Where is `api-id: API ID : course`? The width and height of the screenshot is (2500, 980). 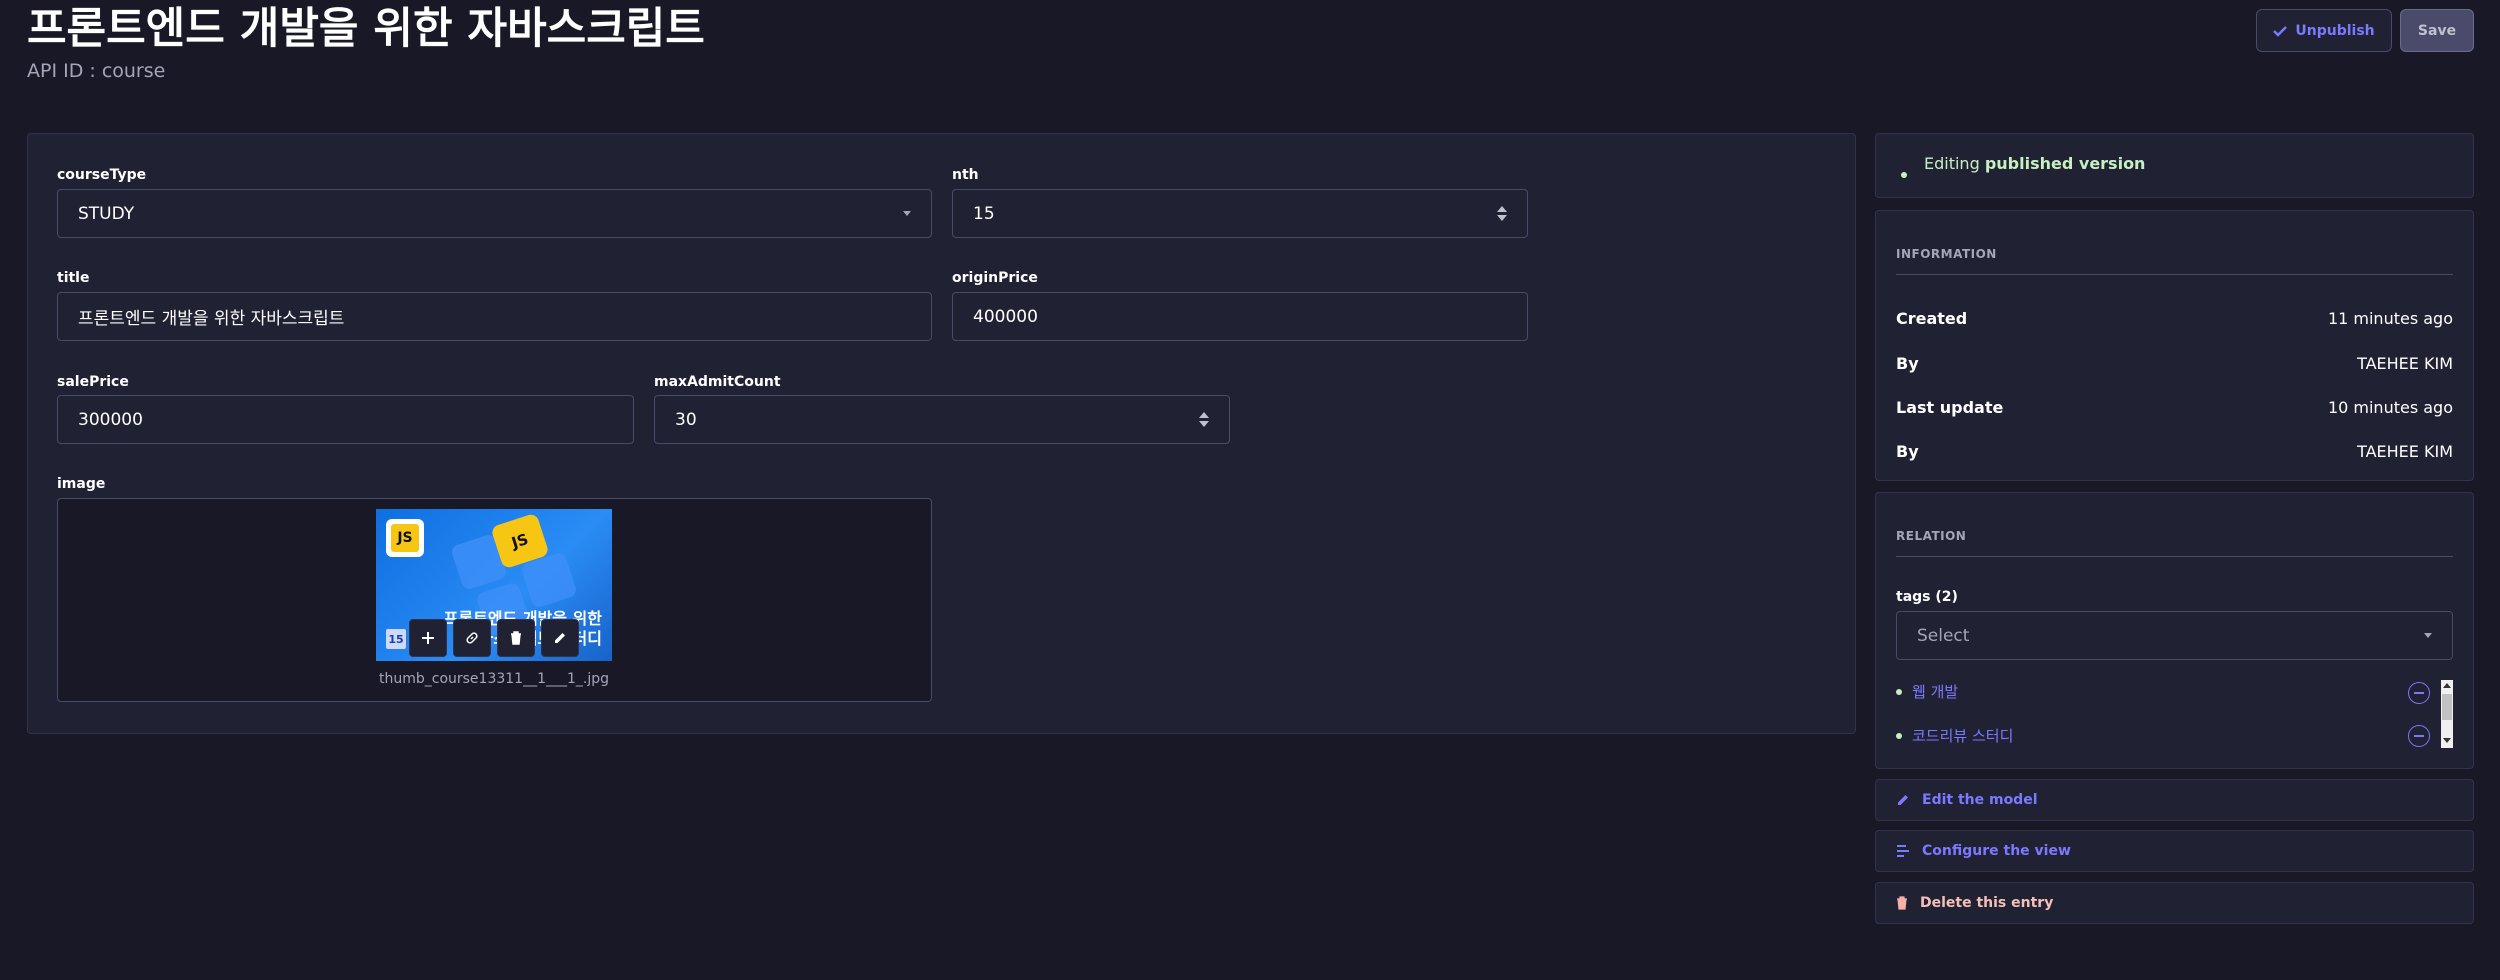
api-id: API ID : course is located at coordinates (96, 71).